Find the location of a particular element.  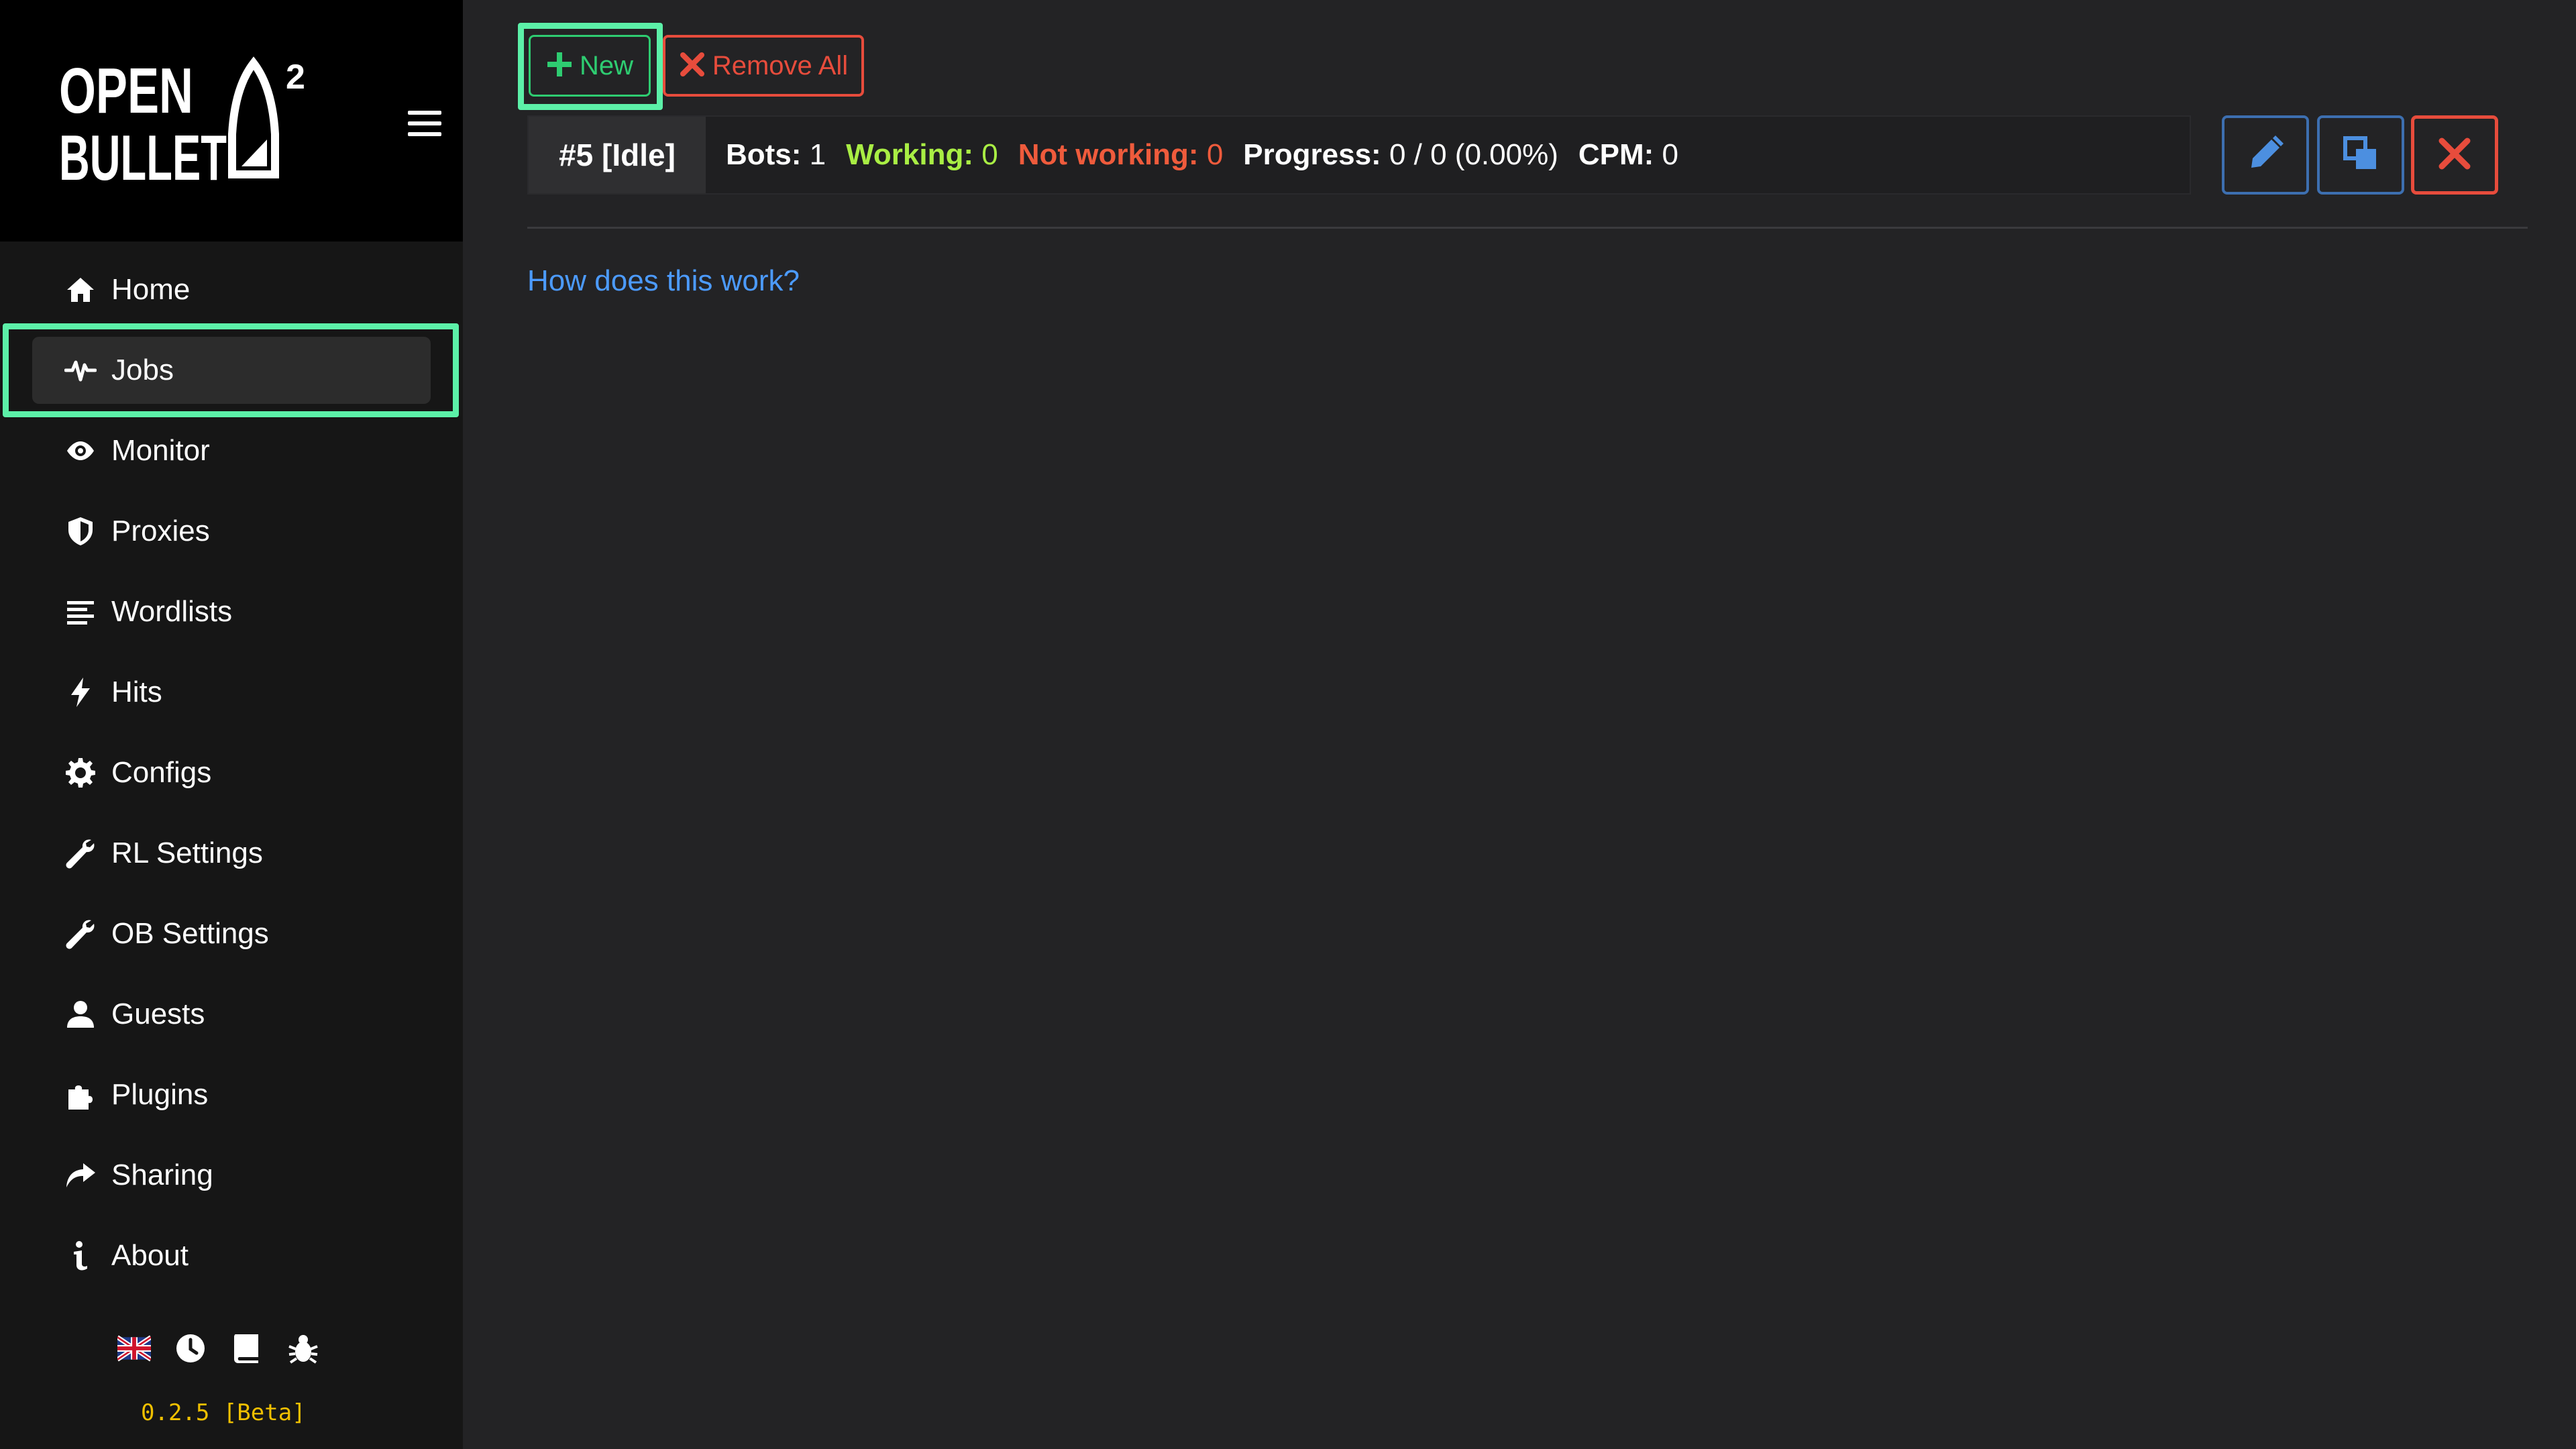

bots-stat: Bots: 1 is located at coordinates (776, 154).